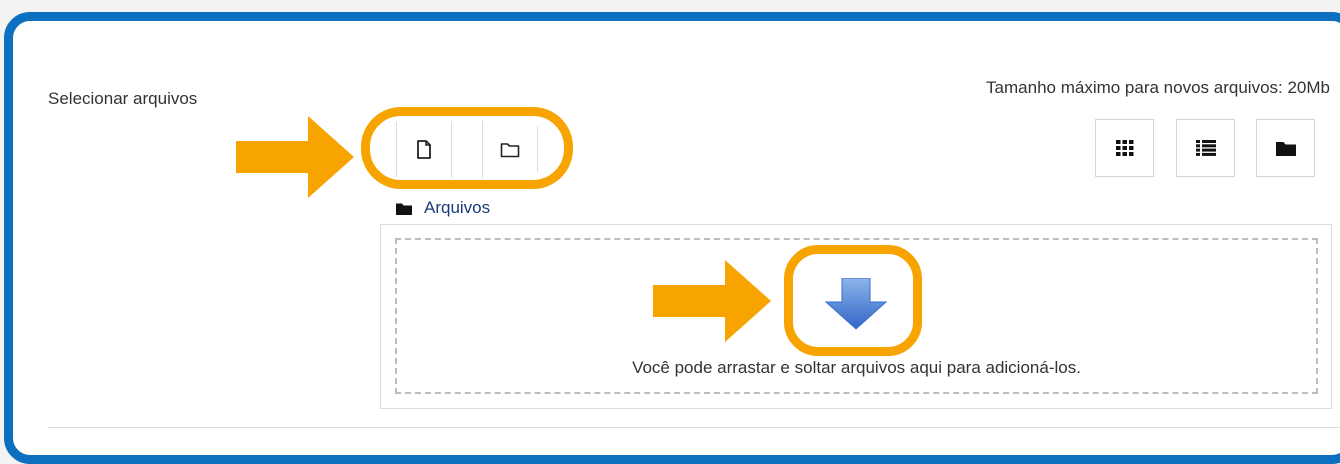  I want to click on folder-create-icon, so click(510, 149).